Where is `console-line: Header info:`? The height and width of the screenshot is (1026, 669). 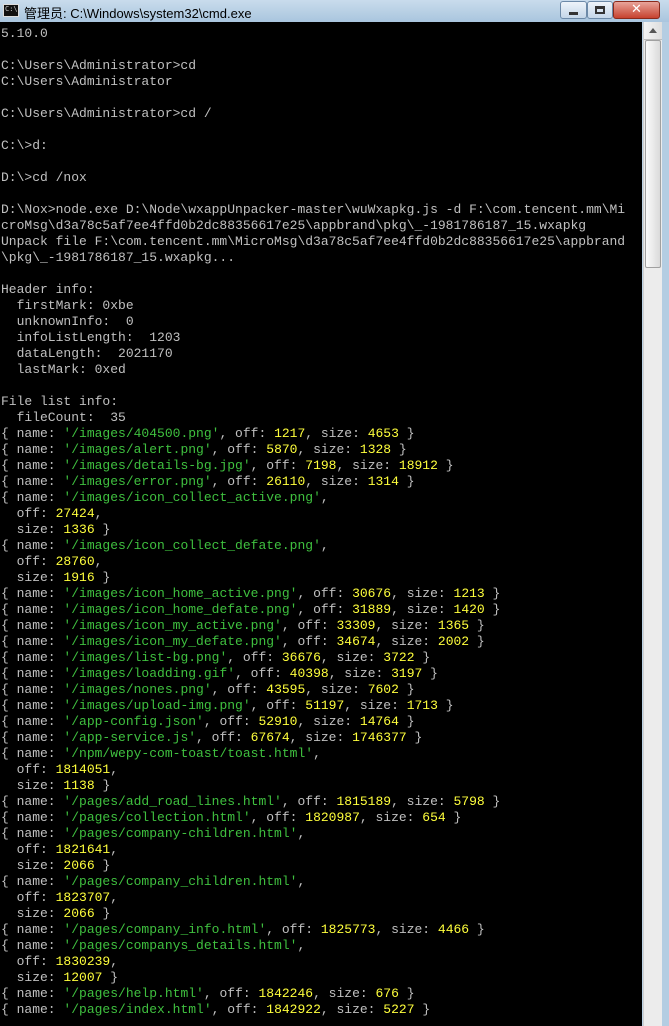 console-line: Header info: is located at coordinates (313, 290).